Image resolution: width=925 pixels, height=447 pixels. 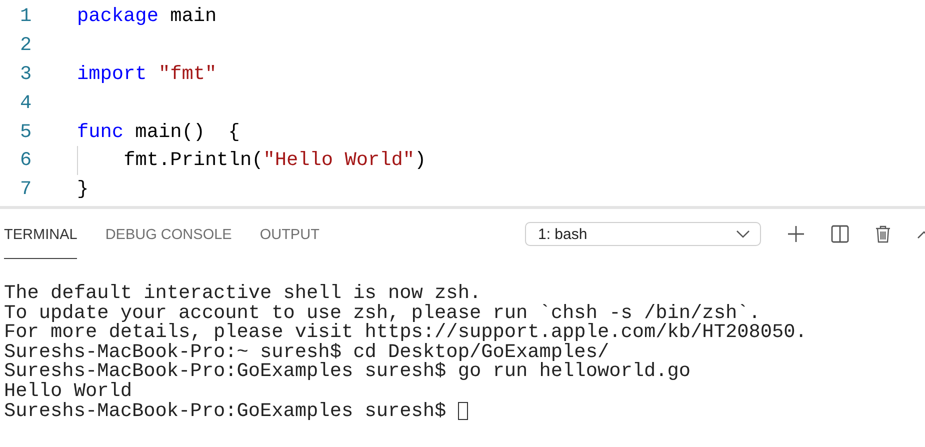 What do you see at coordinates (26, 131) in the screenshot?
I see `line-number: 5` at bounding box center [26, 131].